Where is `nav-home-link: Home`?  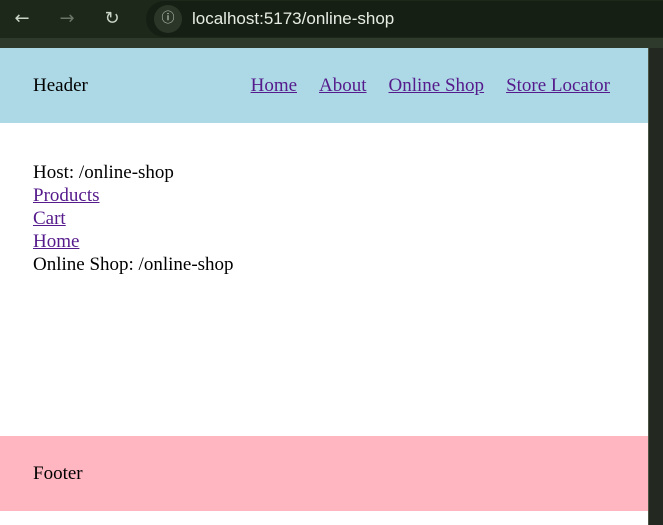
nav-home-link: Home is located at coordinates (274, 85).